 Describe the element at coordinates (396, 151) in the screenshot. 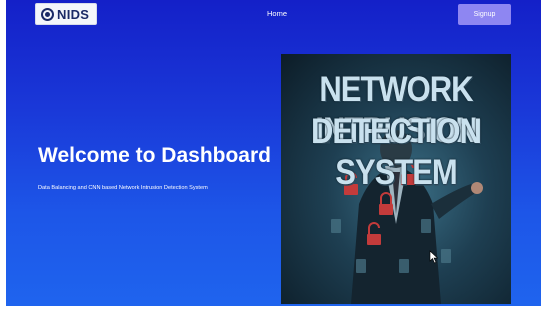

I see `image-text-line-2: DETECTION SYSTEM` at that location.